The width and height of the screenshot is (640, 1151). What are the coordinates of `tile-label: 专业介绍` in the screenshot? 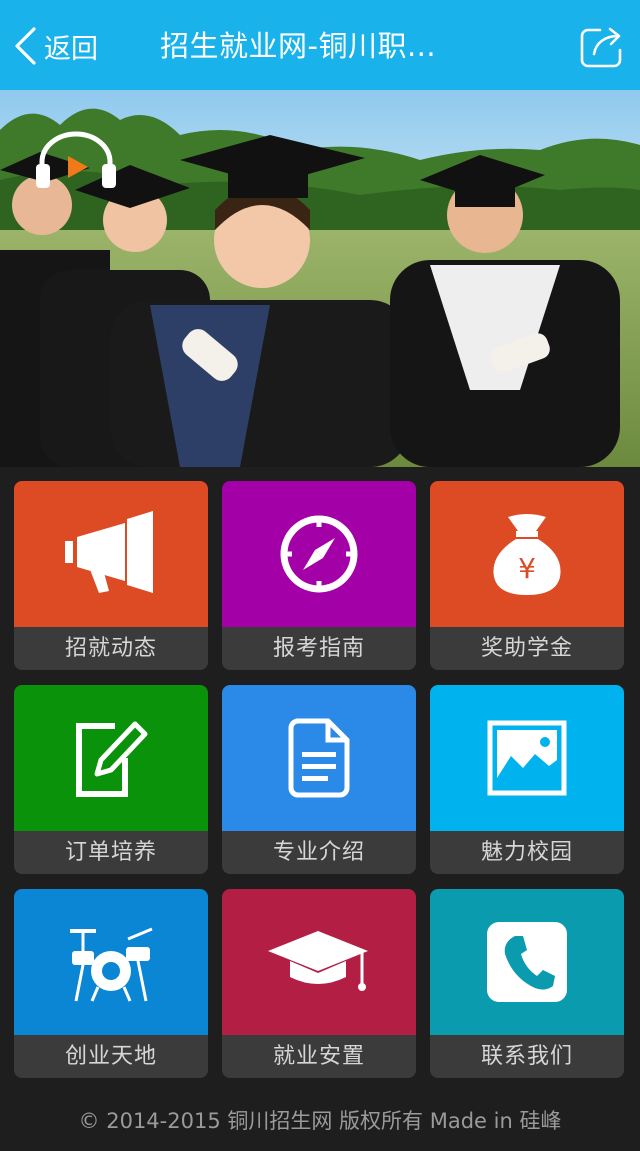 It's located at (319, 852).